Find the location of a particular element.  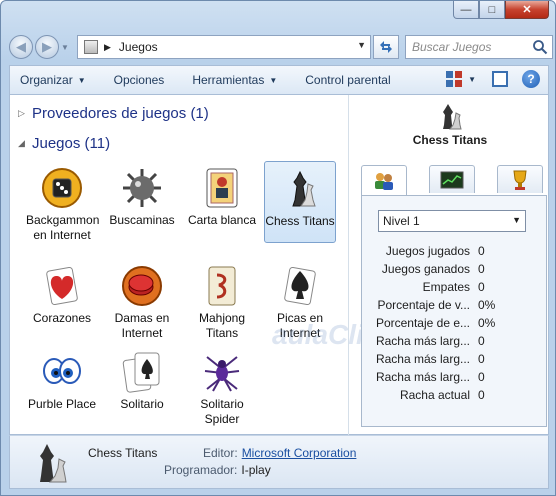

tools-label: Herramientas is located at coordinates (228, 80).